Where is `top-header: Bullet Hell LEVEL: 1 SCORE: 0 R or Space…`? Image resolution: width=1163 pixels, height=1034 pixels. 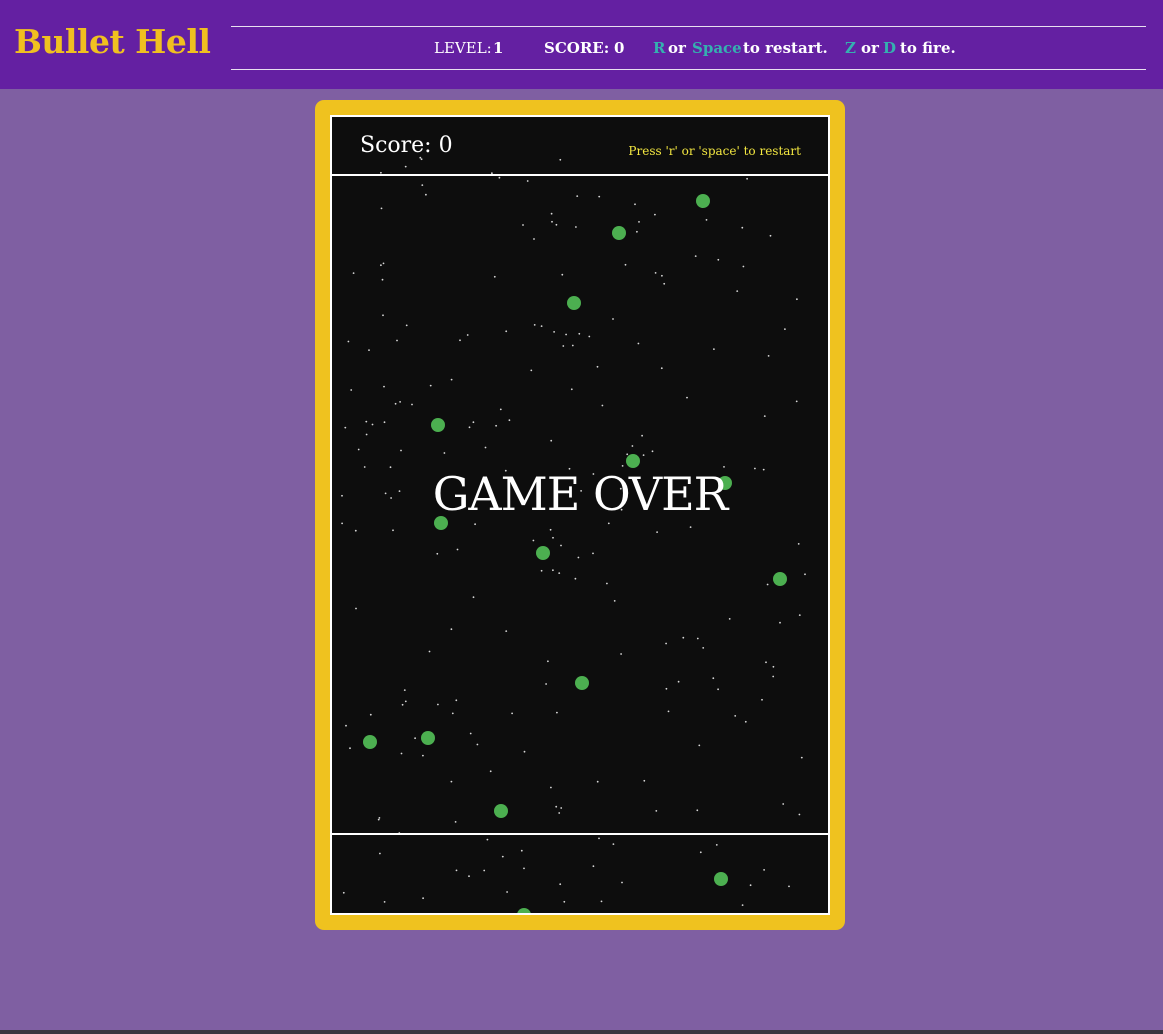 top-header: Bullet Hell LEVEL: 1 SCORE: 0 R or Space… is located at coordinates (581, 44).